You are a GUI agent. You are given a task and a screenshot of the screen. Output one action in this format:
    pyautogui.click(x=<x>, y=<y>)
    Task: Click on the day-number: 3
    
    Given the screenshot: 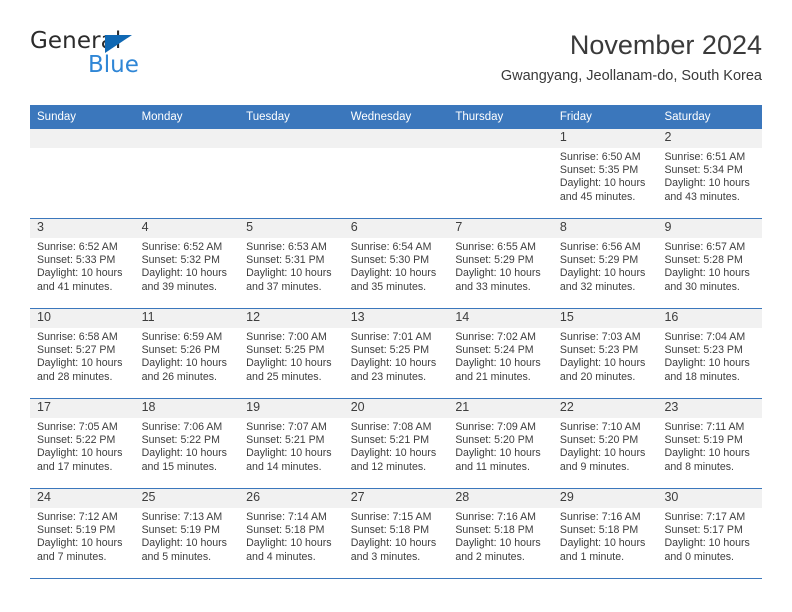 What is the action you would take?
    pyautogui.click(x=82, y=228)
    